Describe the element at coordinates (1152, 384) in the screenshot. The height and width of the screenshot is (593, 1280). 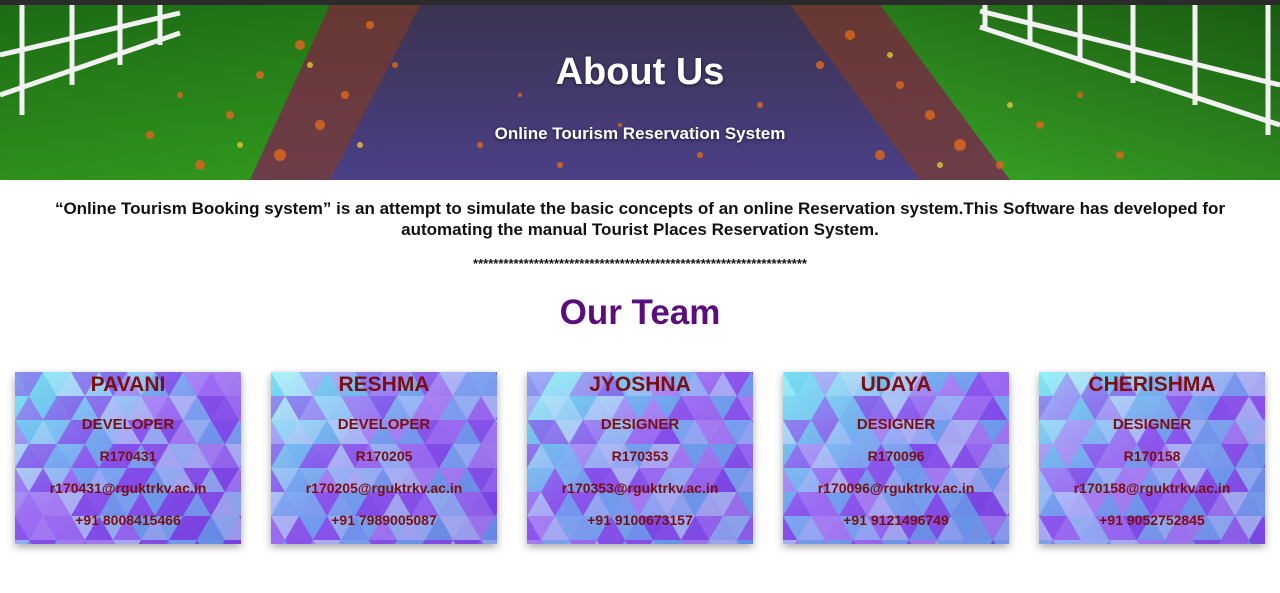
I see `member-name: CHERISHMA` at that location.